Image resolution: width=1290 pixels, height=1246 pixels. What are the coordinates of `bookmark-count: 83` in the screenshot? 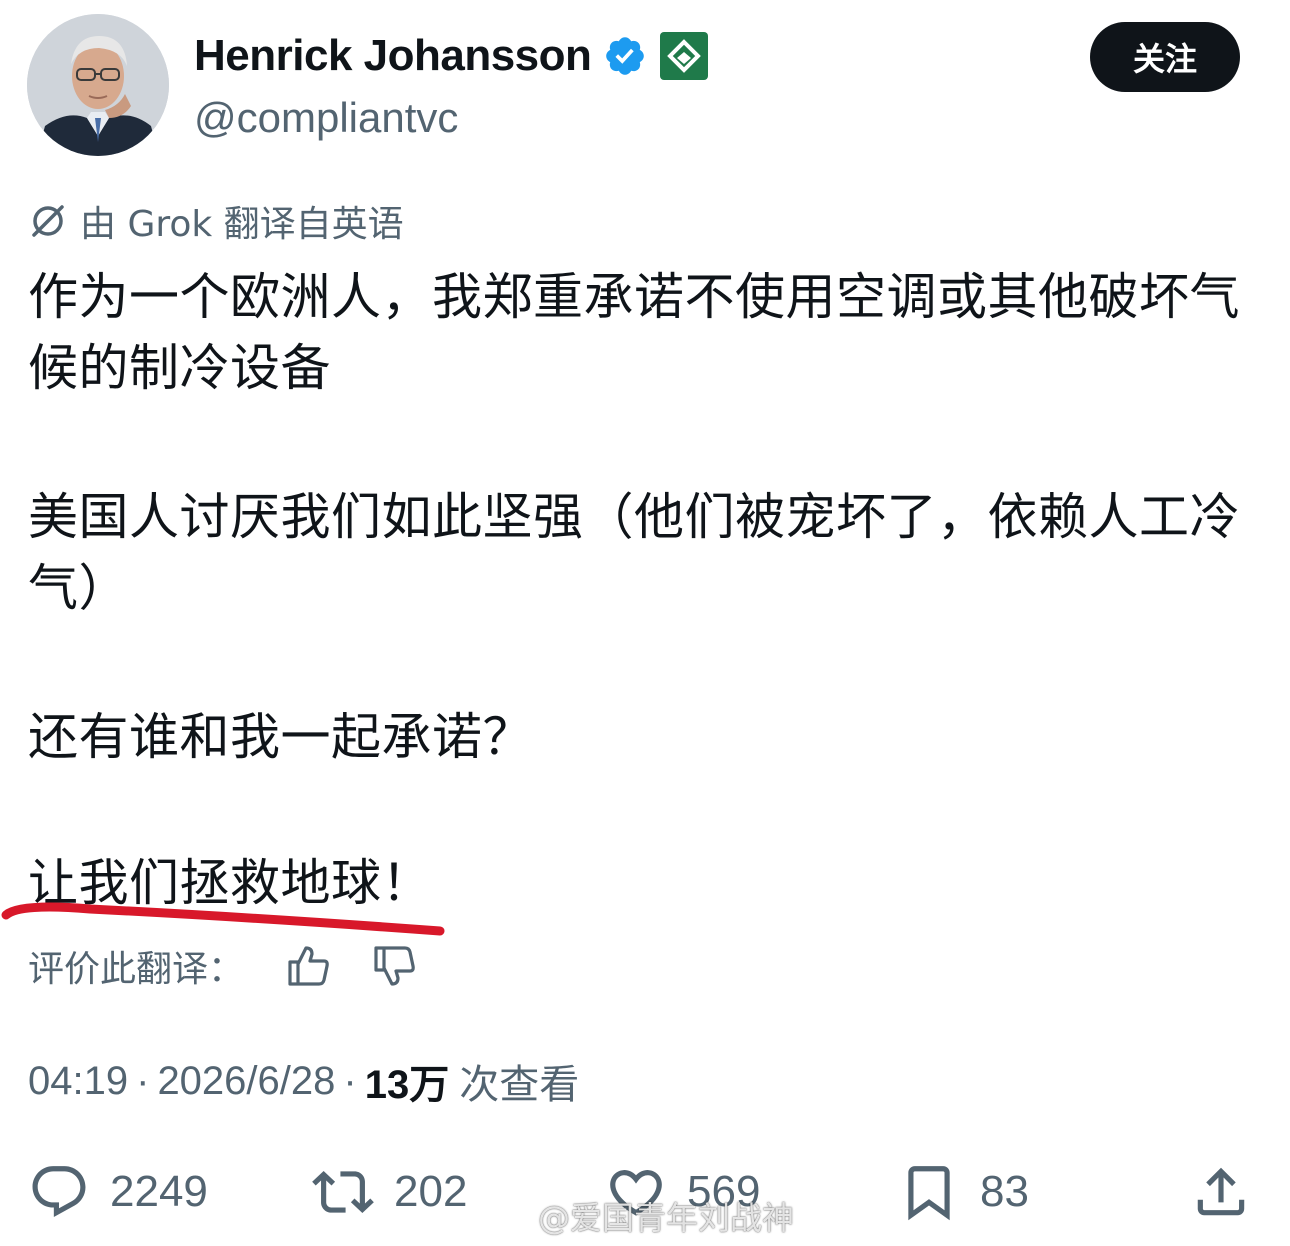 It's located at (1004, 1191).